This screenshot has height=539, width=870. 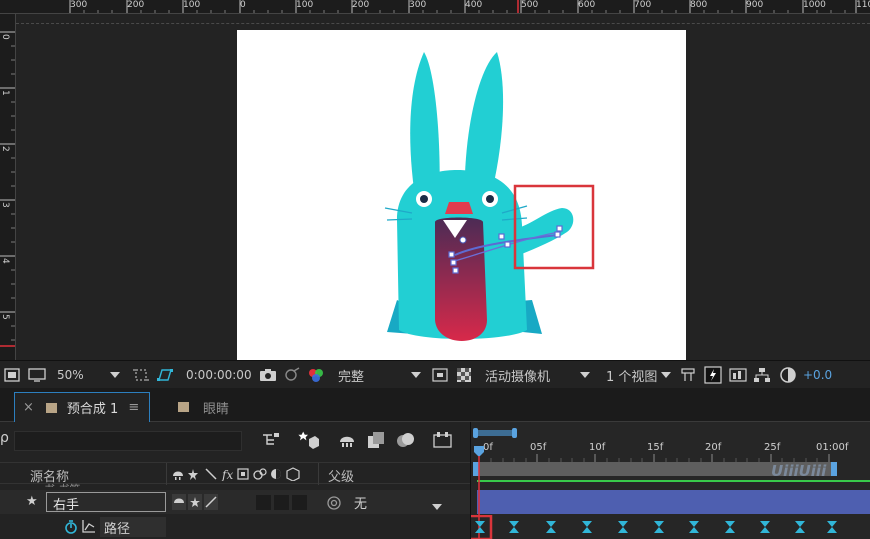 I want to click on layer-in-out-line, so click(x=673, y=481).